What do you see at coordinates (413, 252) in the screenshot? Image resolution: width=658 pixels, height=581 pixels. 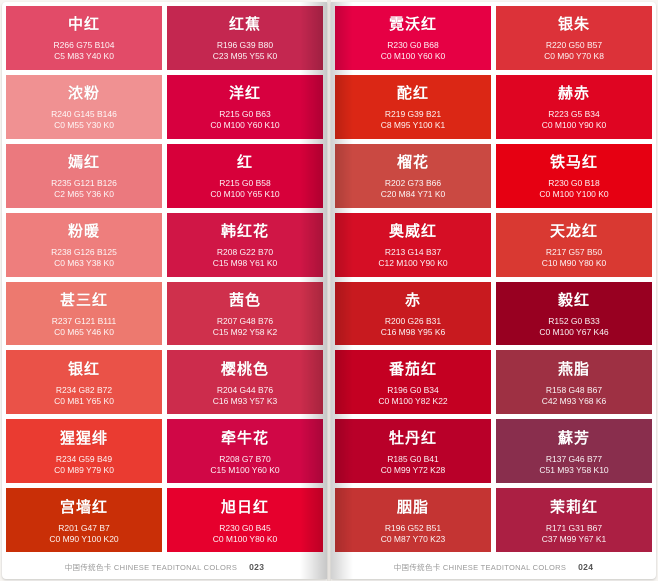 I see `rgb-values: R213 G14 B37` at bounding box center [413, 252].